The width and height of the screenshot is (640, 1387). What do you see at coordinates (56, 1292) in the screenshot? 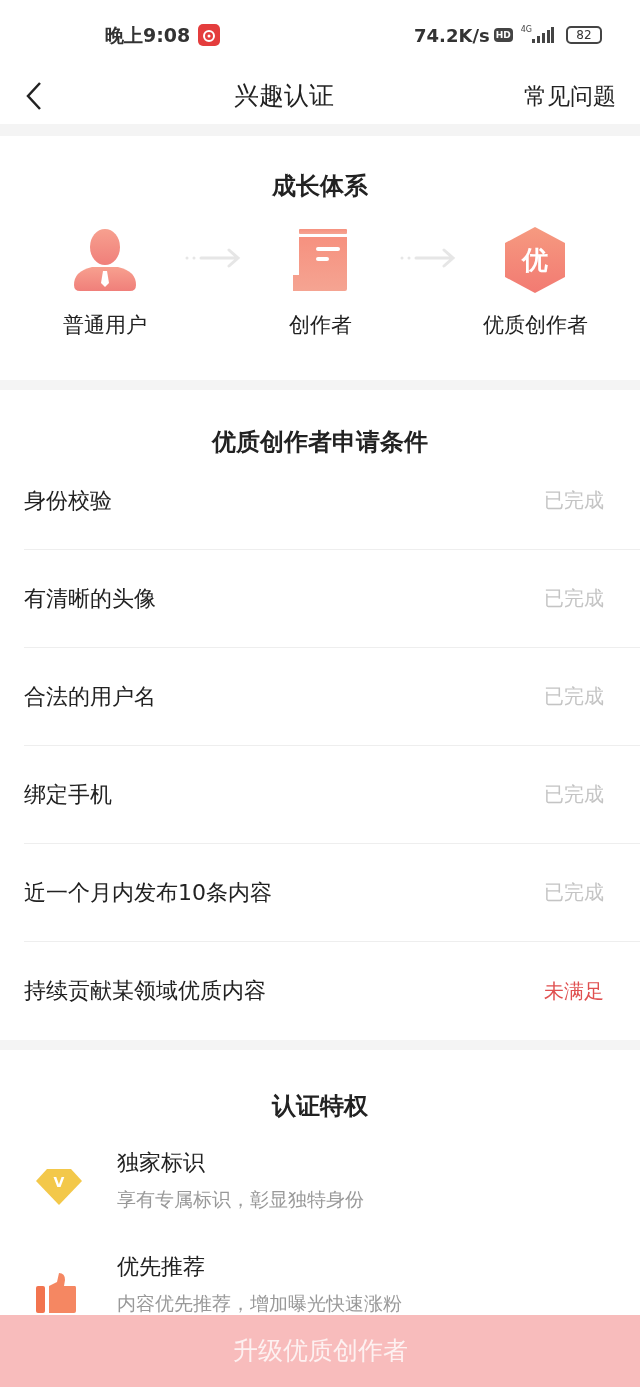
I see `thumbs-up-icon` at bounding box center [56, 1292].